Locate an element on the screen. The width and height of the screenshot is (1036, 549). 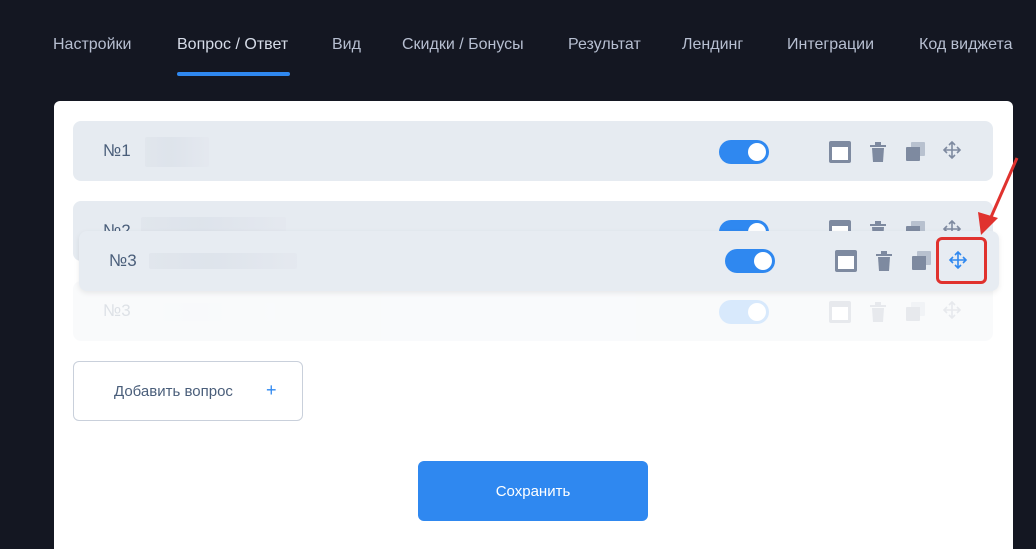
tab-landing: Лендинг is located at coordinates (712, 45).